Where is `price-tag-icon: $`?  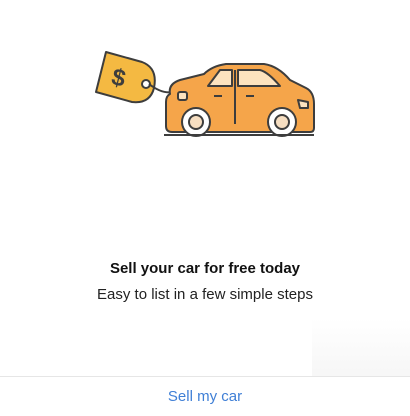
price-tag-icon: $ is located at coordinates (134, 77).